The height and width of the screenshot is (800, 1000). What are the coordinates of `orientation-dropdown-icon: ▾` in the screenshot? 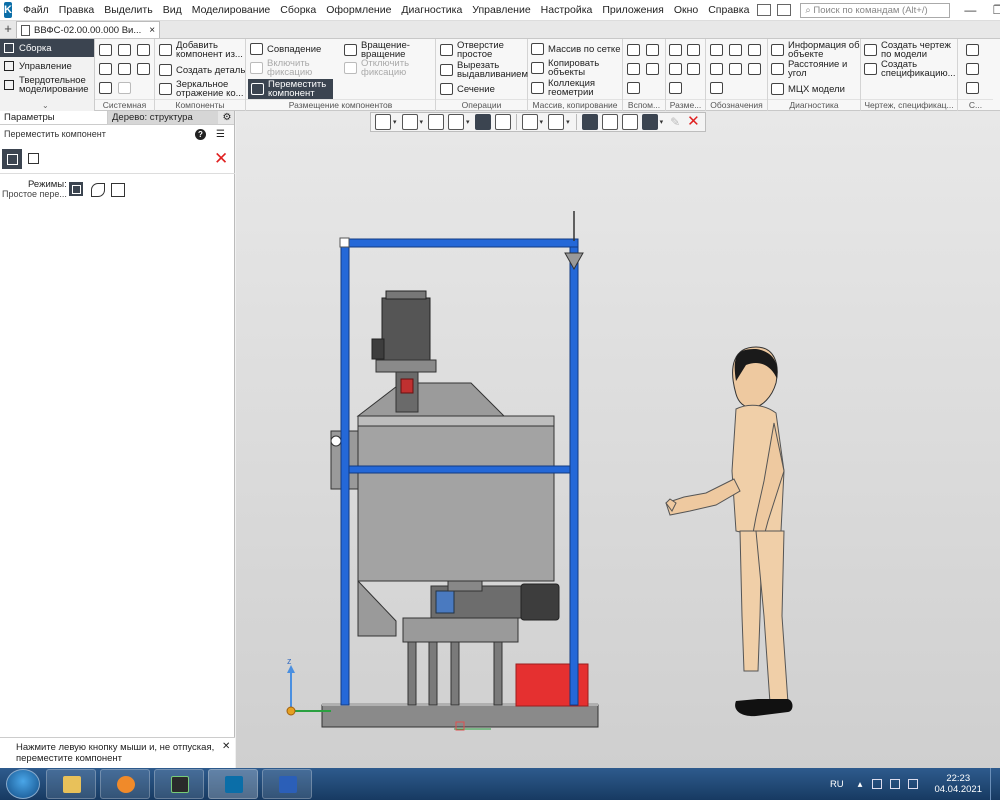 It's located at (395, 122).